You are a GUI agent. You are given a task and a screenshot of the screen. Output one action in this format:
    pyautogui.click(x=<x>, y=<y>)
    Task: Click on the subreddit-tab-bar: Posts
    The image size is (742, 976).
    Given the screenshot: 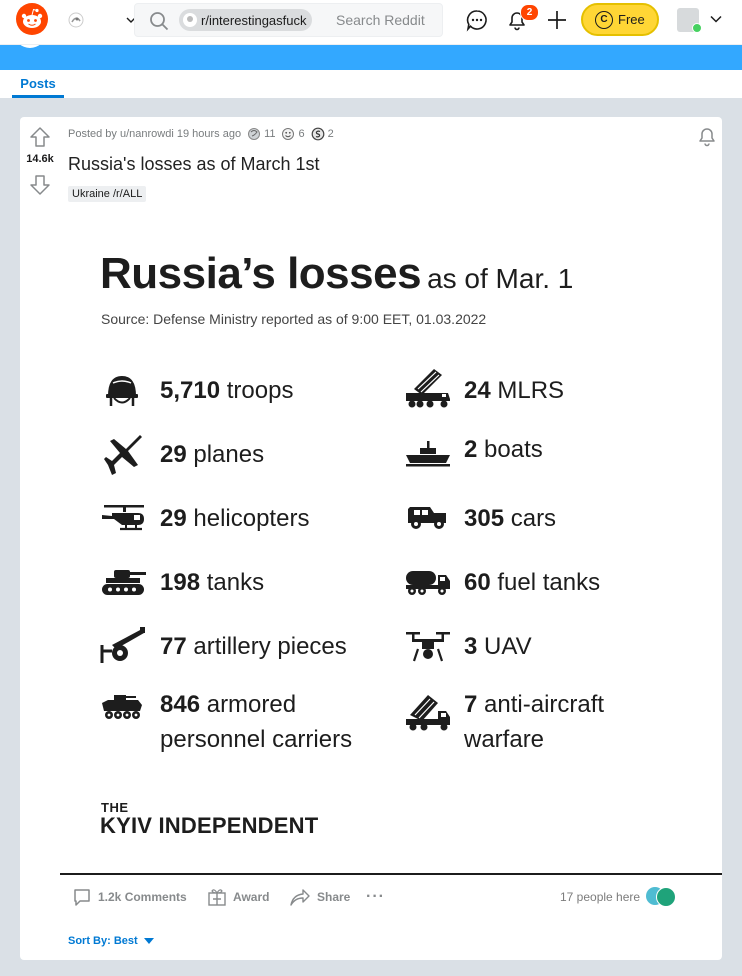 What is the action you would take?
    pyautogui.click(x=371, y=84)
    